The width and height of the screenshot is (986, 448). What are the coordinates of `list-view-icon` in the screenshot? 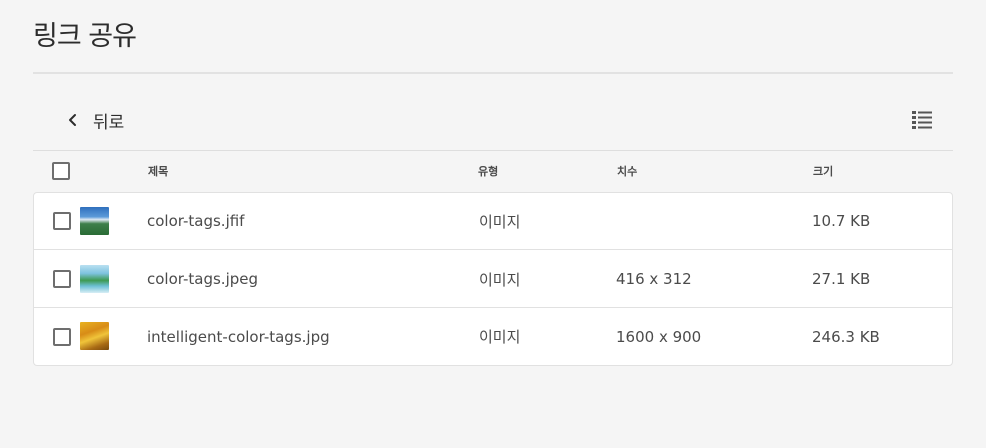 It's located at (923, 122).